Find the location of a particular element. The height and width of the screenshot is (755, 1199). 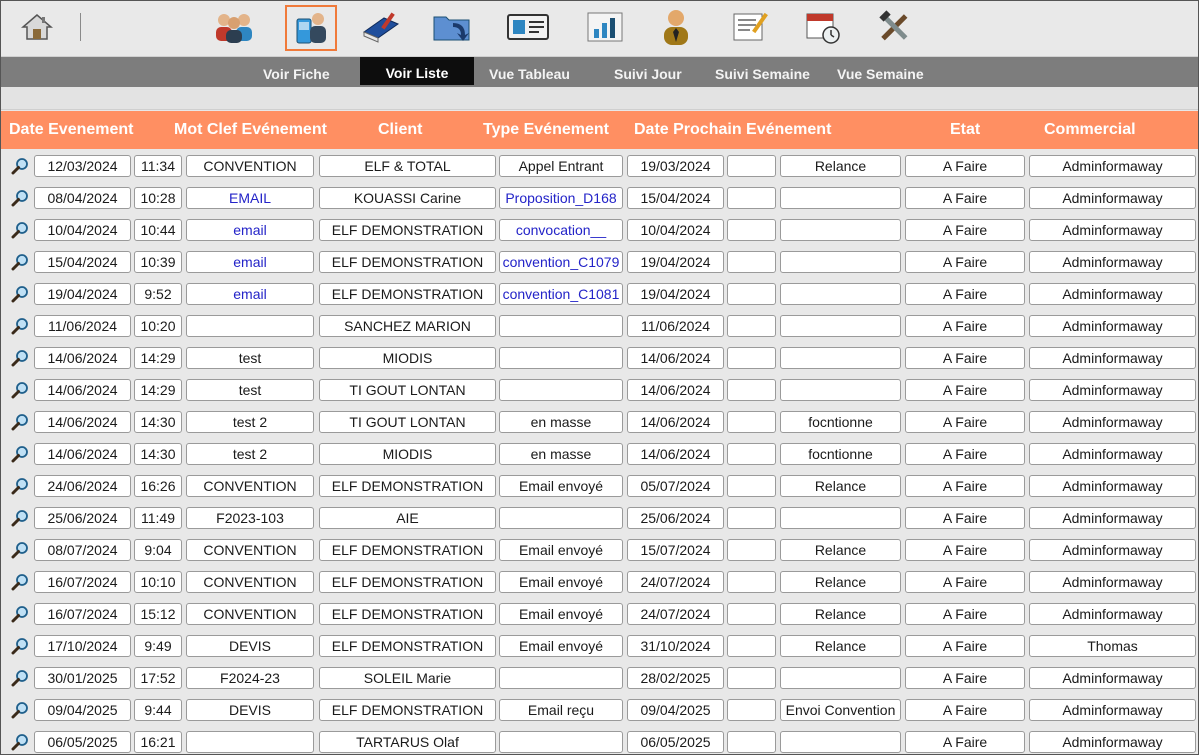

header-commercial: Commercial is located at coordinates (1090, 130).